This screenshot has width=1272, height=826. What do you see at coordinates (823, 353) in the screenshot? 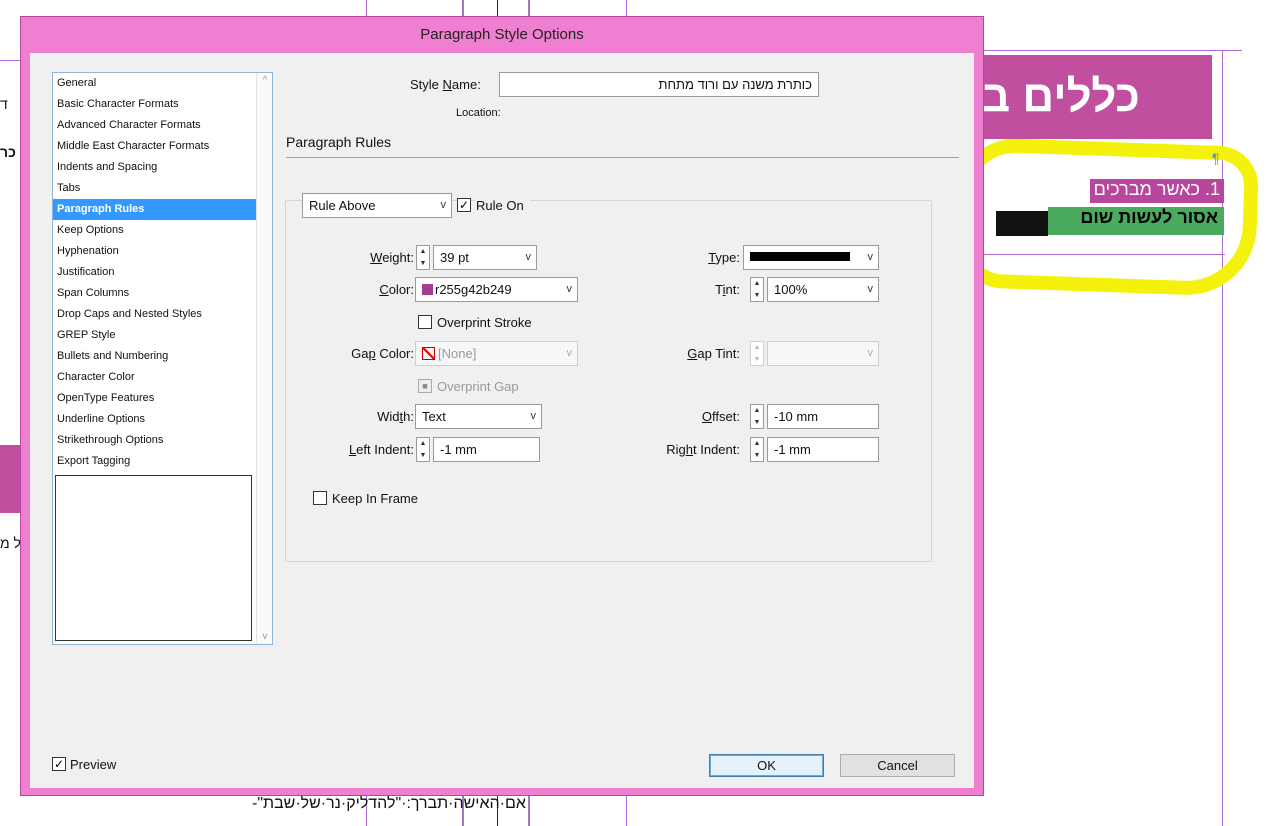
I see `gap-tint-select: v` at bounding box center [823, 353].